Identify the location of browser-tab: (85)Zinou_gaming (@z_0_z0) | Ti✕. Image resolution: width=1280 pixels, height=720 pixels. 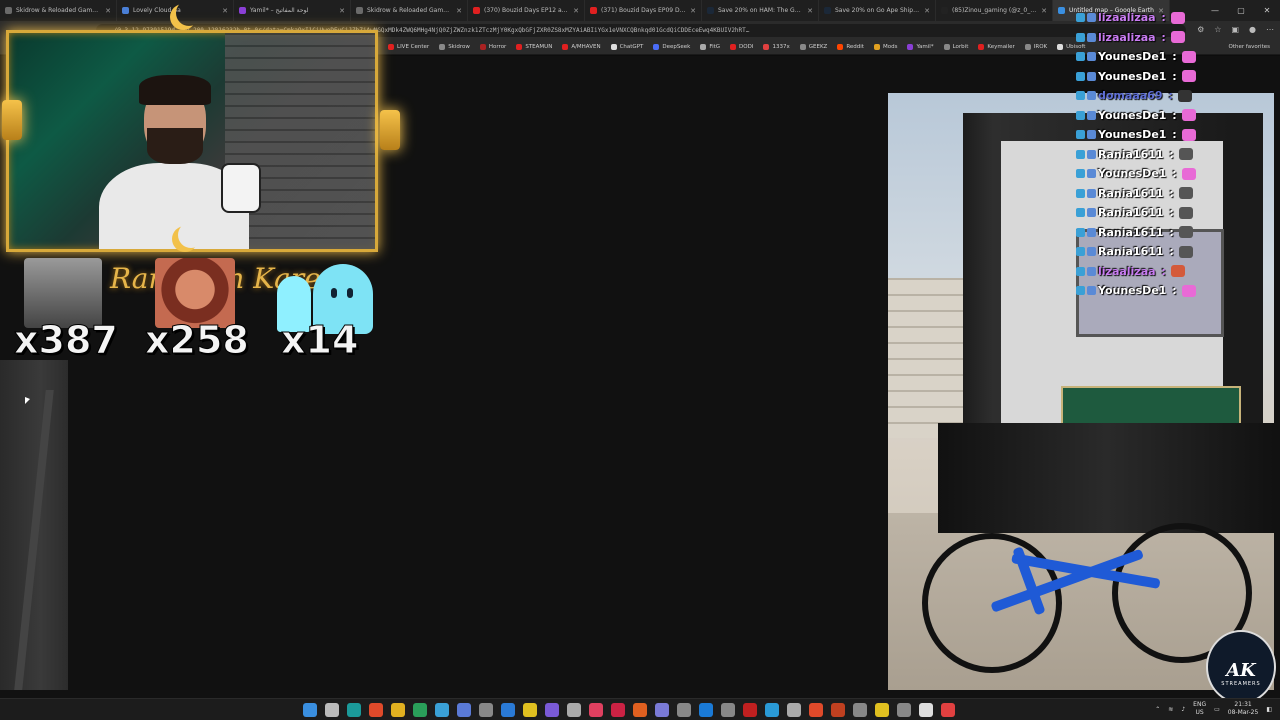
(994, 10).